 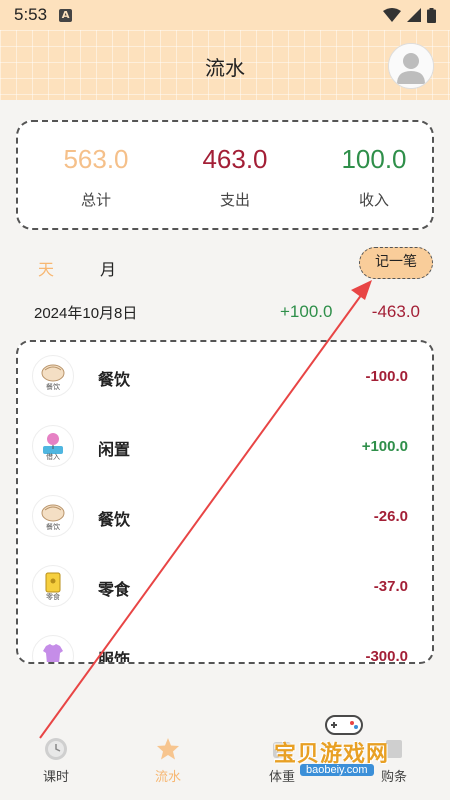 What do you see at coordinates (108, 268) in the screenshot?
I see `tab-month: 月` at bounding box center [108, 268].